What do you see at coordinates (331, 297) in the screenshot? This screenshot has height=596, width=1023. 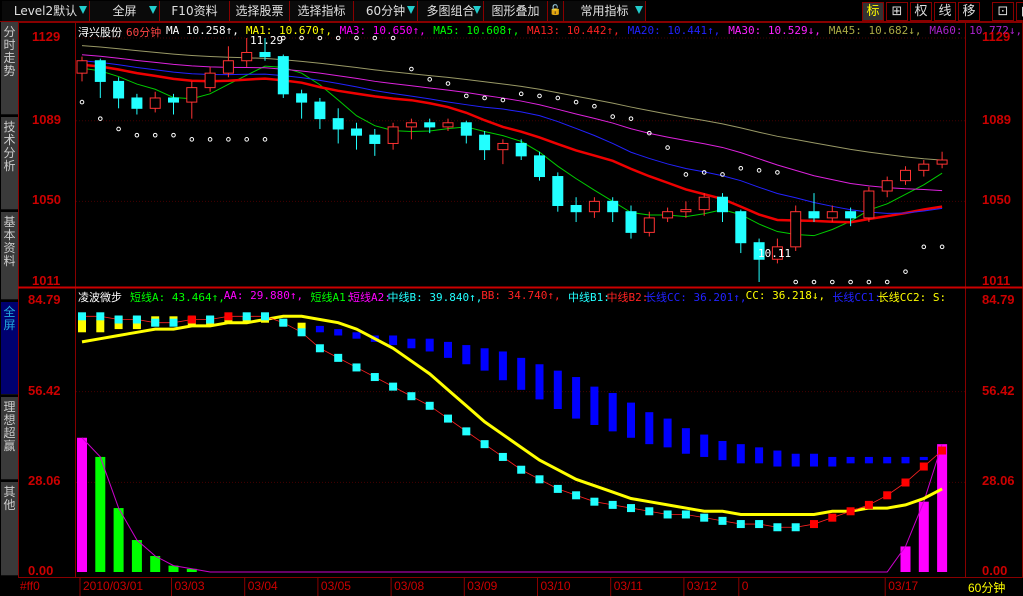 I see `indicator-legend-item: 短线A1:` at bounding box center [331, 297].